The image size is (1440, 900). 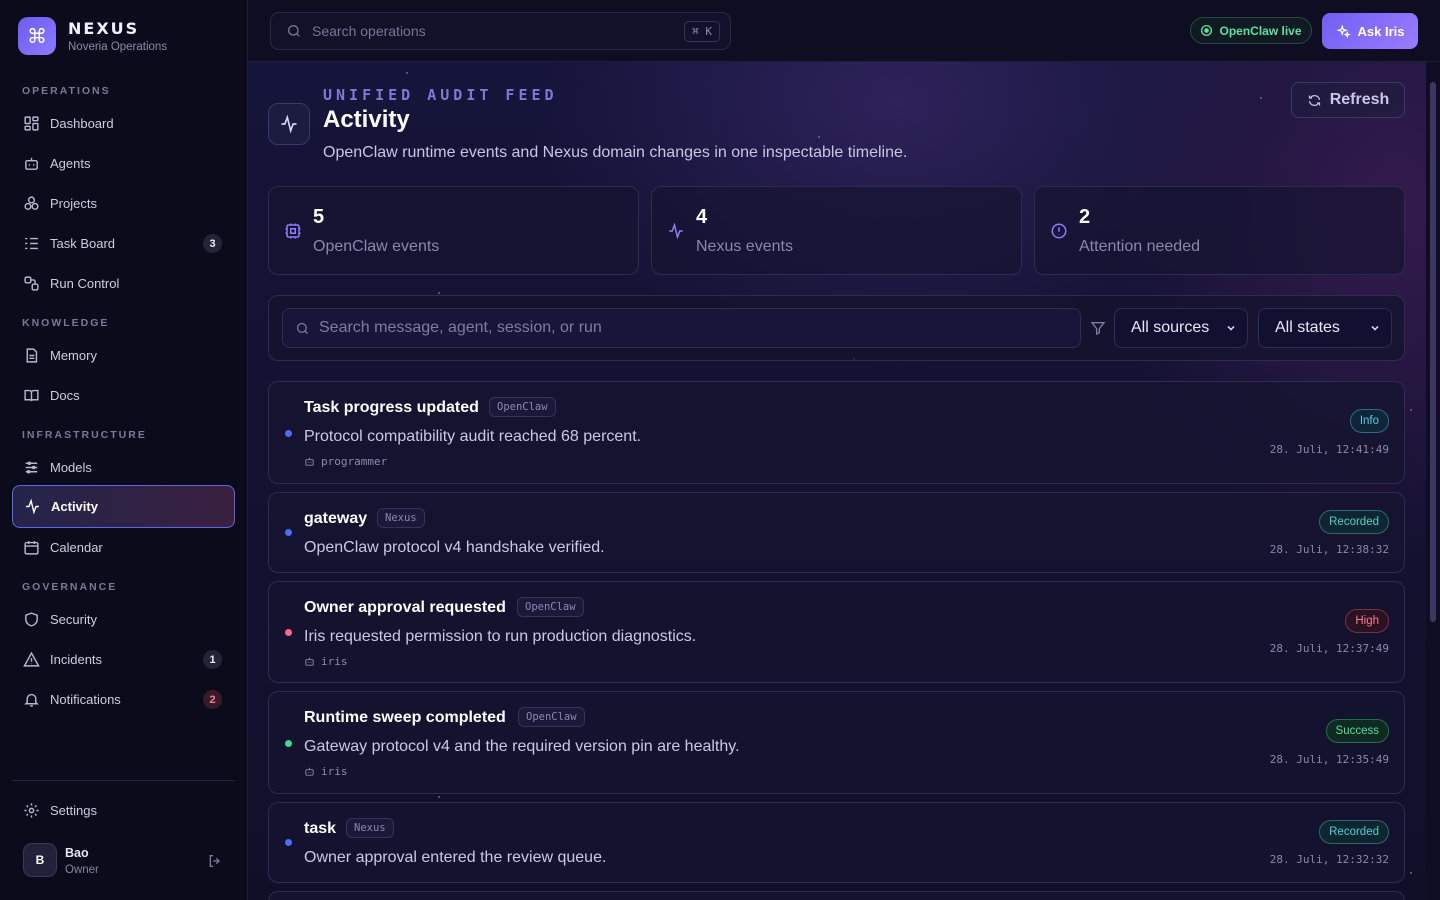 I want to click on ask-iris-button: Ask Iris, so click(x=1370, y=31).